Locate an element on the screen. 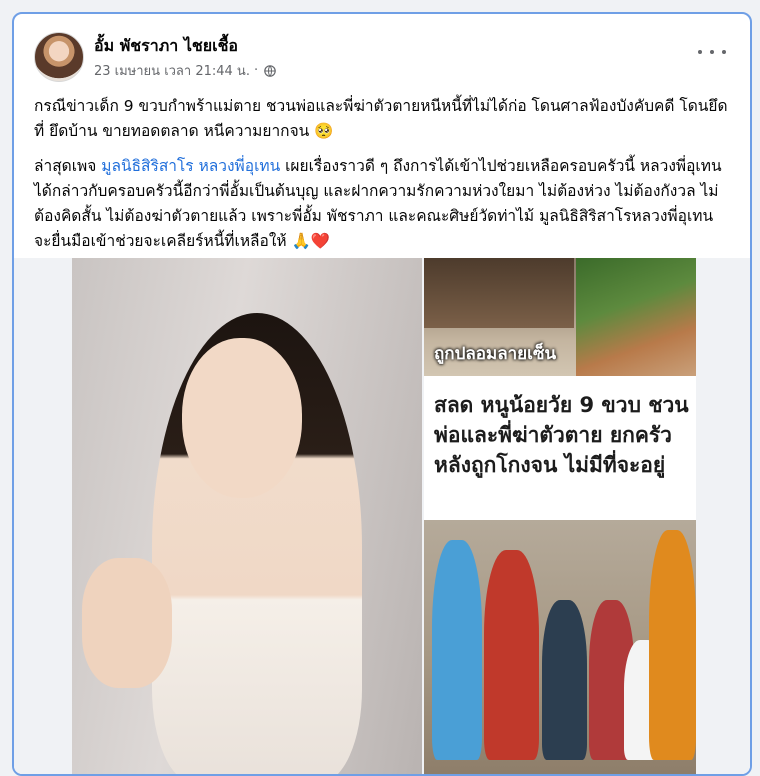 The width and height of the screenshot is (760, 776). portrait-face is located at coordinates (242, 418).